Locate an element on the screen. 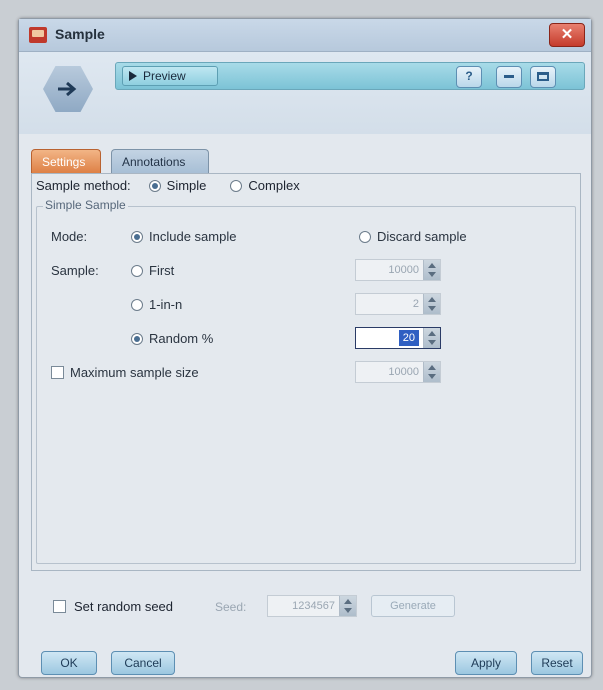 The width and height of the screenshot is (603, 690). mode-include-label: Include sample is located at coordinates (192, 236).